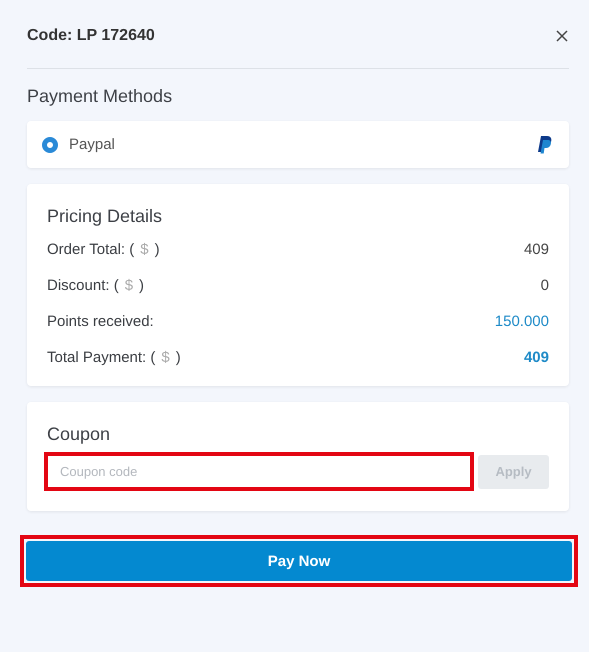 The width and height of the screenshot is (589, 652). Describe the element at coordinates (259, 471) in the screenshot. I see `coupon-input-field: Coupon code` at that location.